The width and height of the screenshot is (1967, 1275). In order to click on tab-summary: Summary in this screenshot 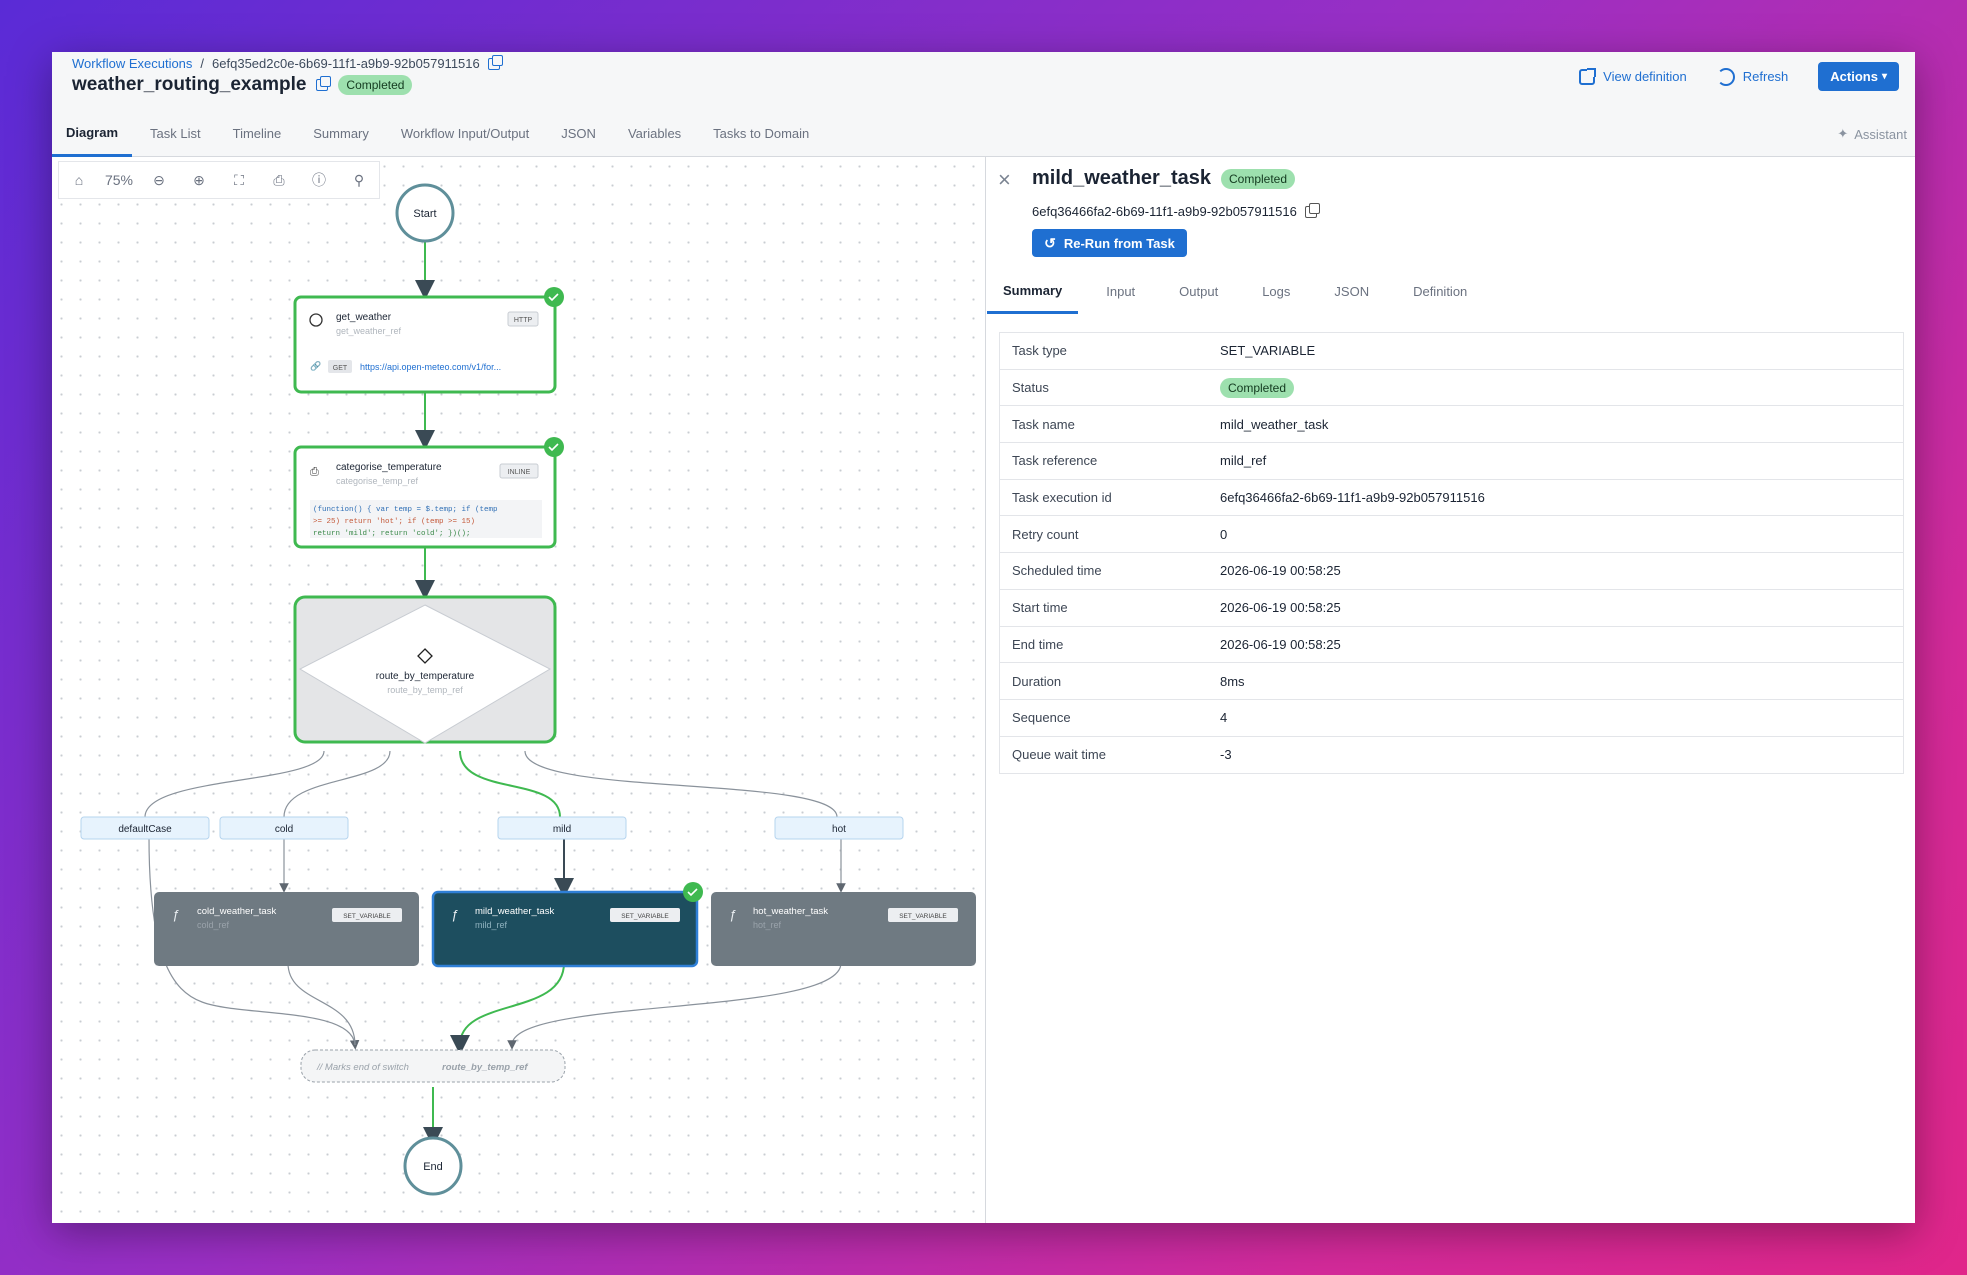, I will do `click(341, 133)`.